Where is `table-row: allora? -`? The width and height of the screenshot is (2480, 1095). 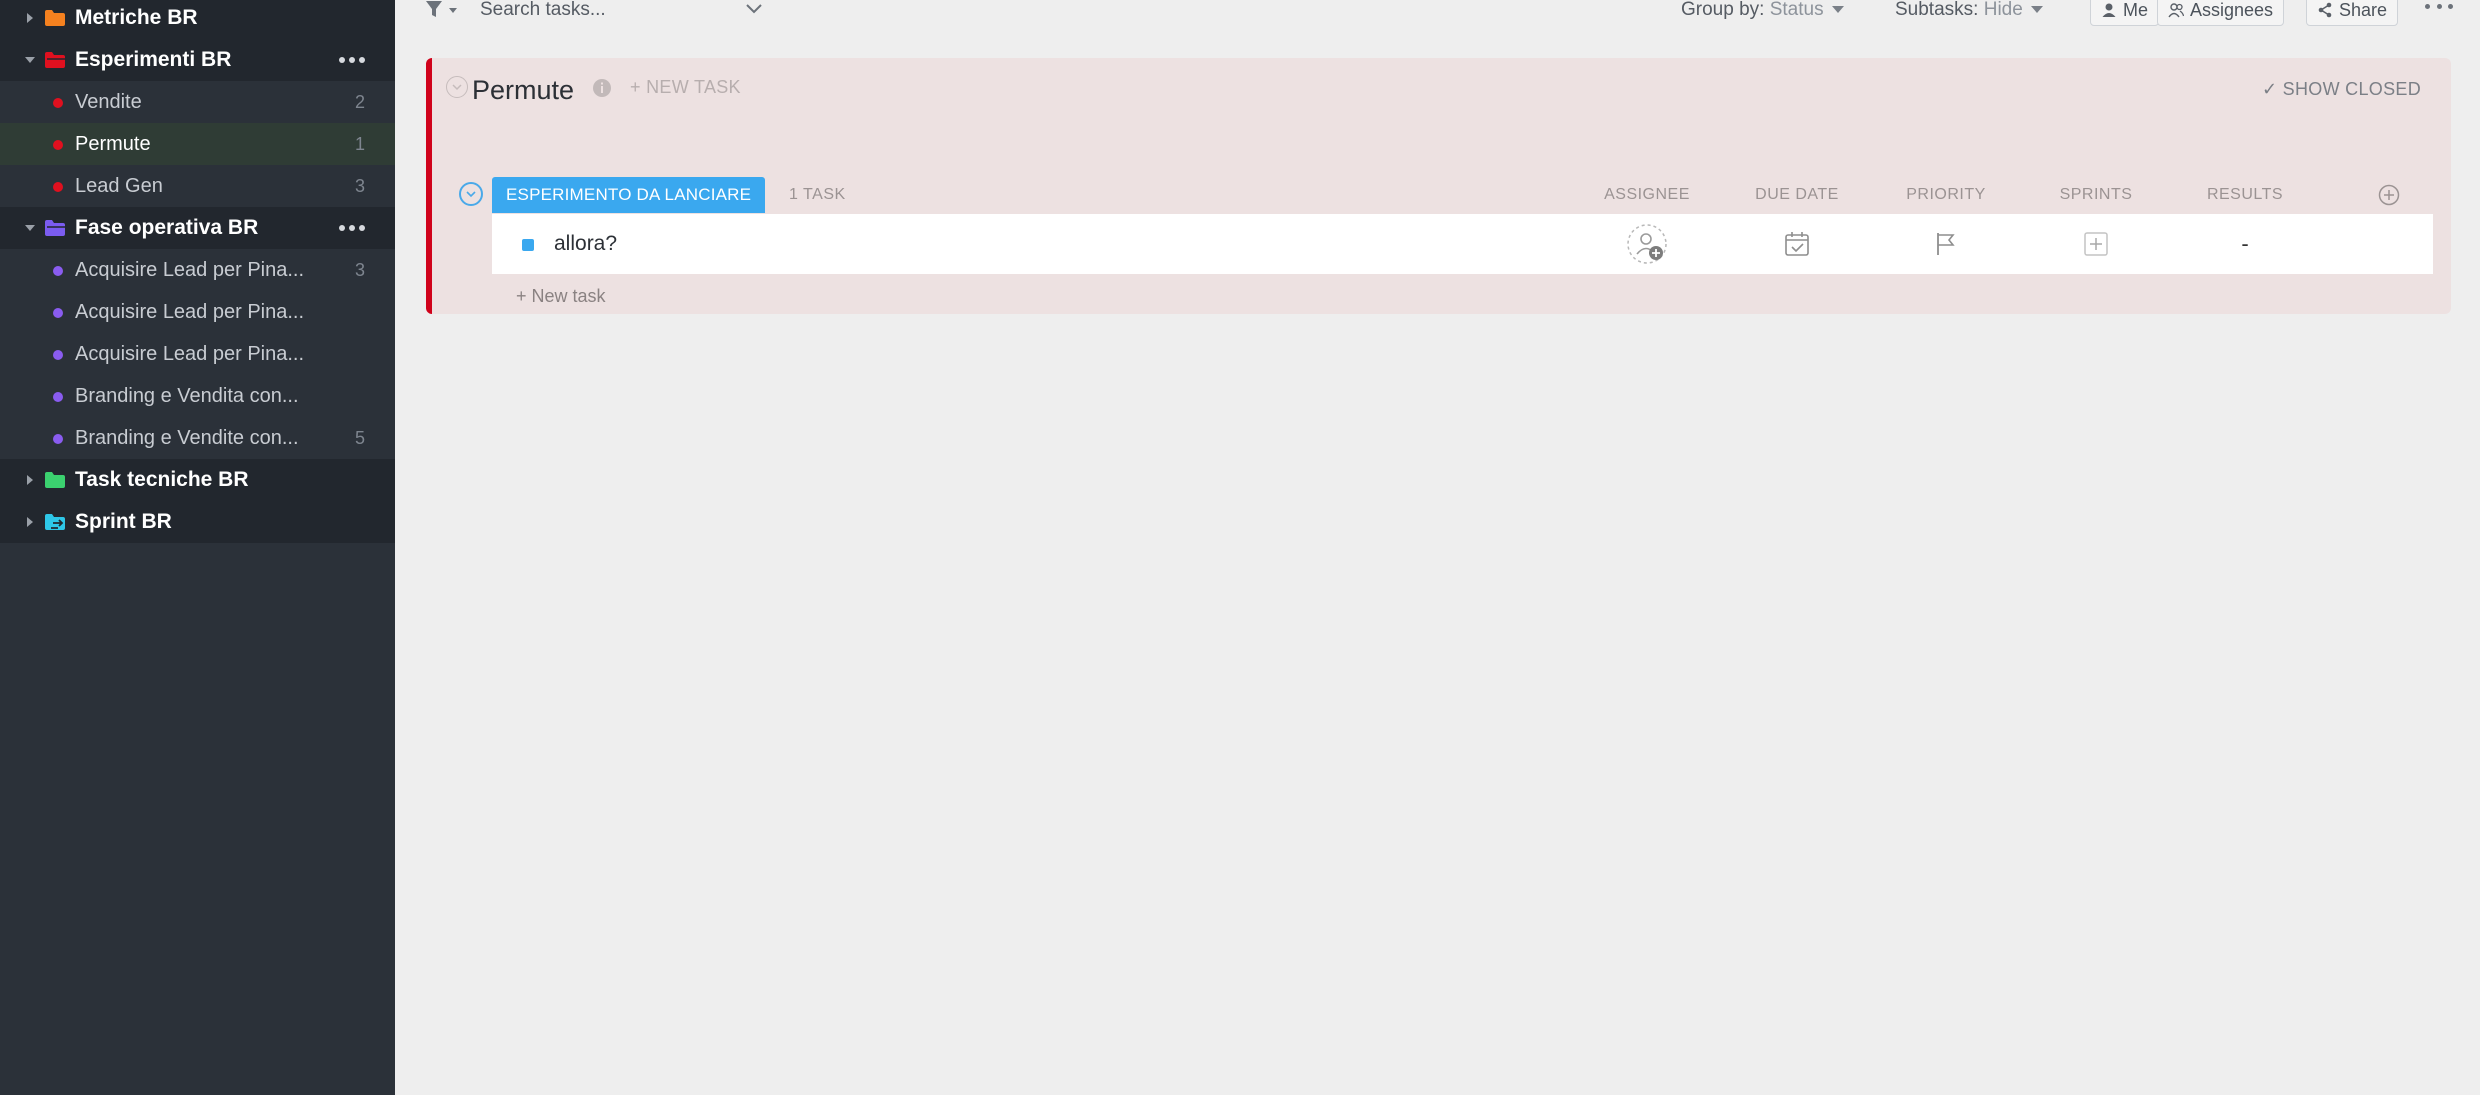 table-row: allora? - is located at coordinates (1462, 244).